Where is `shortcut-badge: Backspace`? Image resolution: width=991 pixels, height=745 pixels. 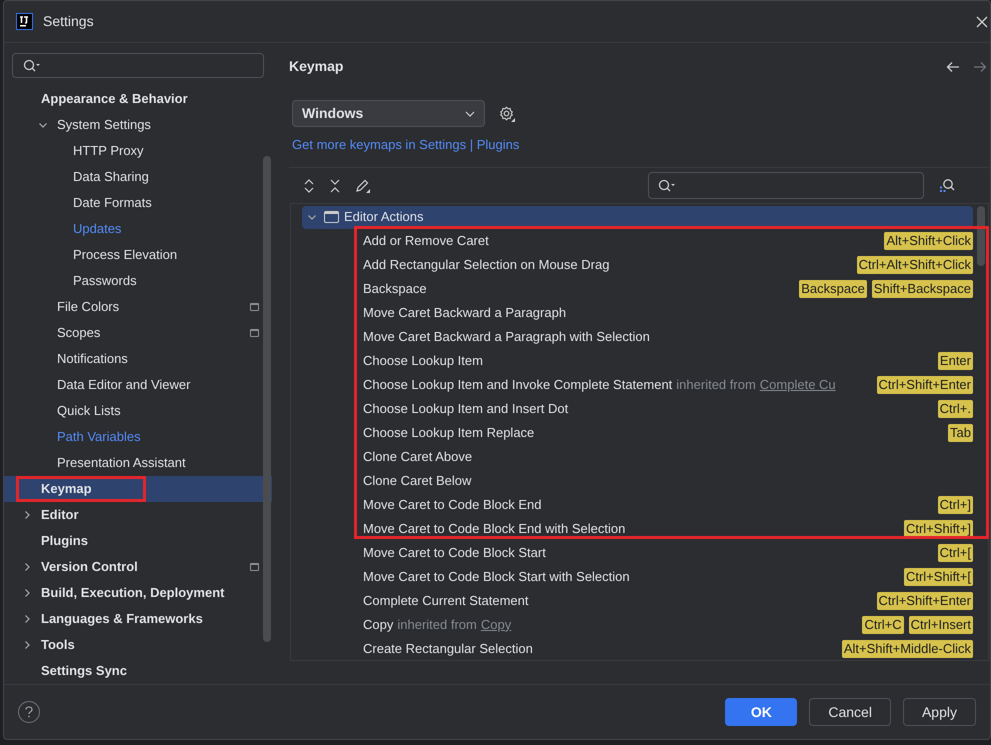 shortcut-badge: Backspace is located at coordinates (833, 289).